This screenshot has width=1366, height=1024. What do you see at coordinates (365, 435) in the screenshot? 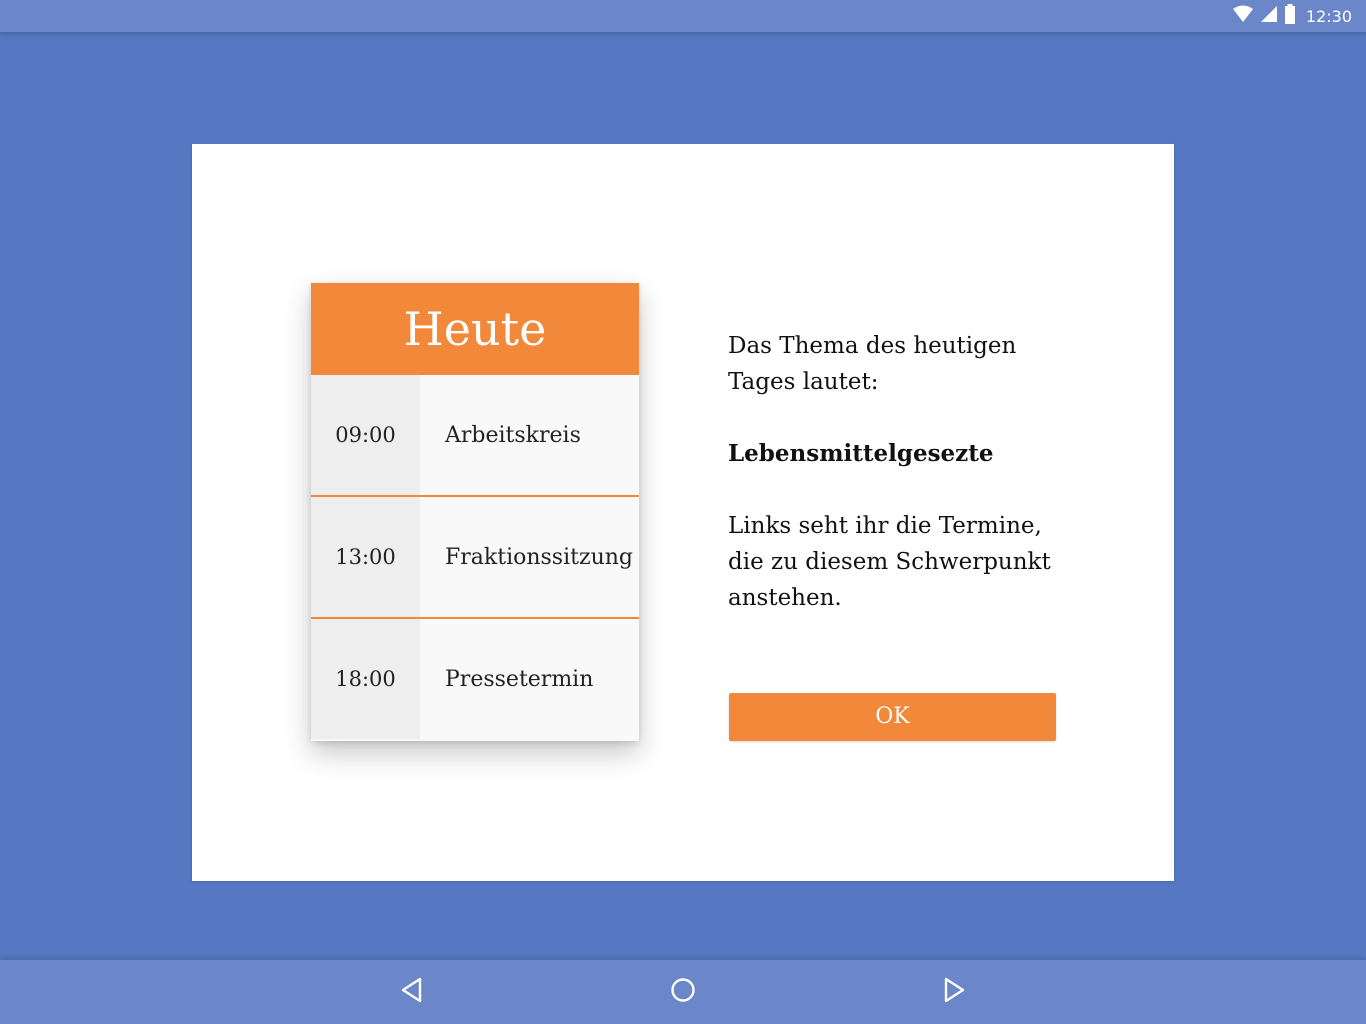
I see `schedule-time: 09:00` at bounding box center [365, 435].